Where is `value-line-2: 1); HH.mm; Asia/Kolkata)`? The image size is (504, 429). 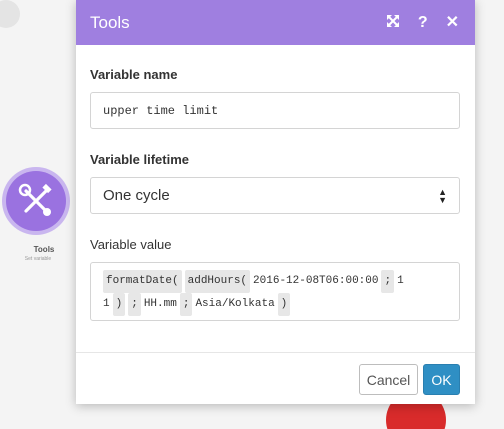 value-line-2: 1); HH.mm; Asia/Kolkata) is located at coordinates (276, 304).